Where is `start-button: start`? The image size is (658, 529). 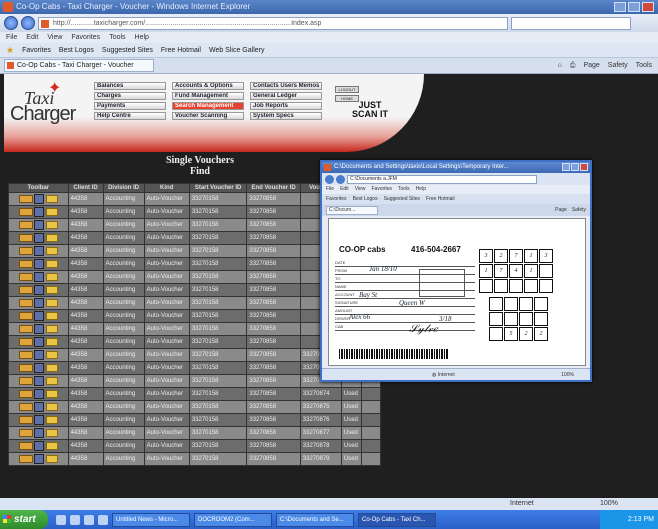
start-button: start is located at coordinates (24, 519).